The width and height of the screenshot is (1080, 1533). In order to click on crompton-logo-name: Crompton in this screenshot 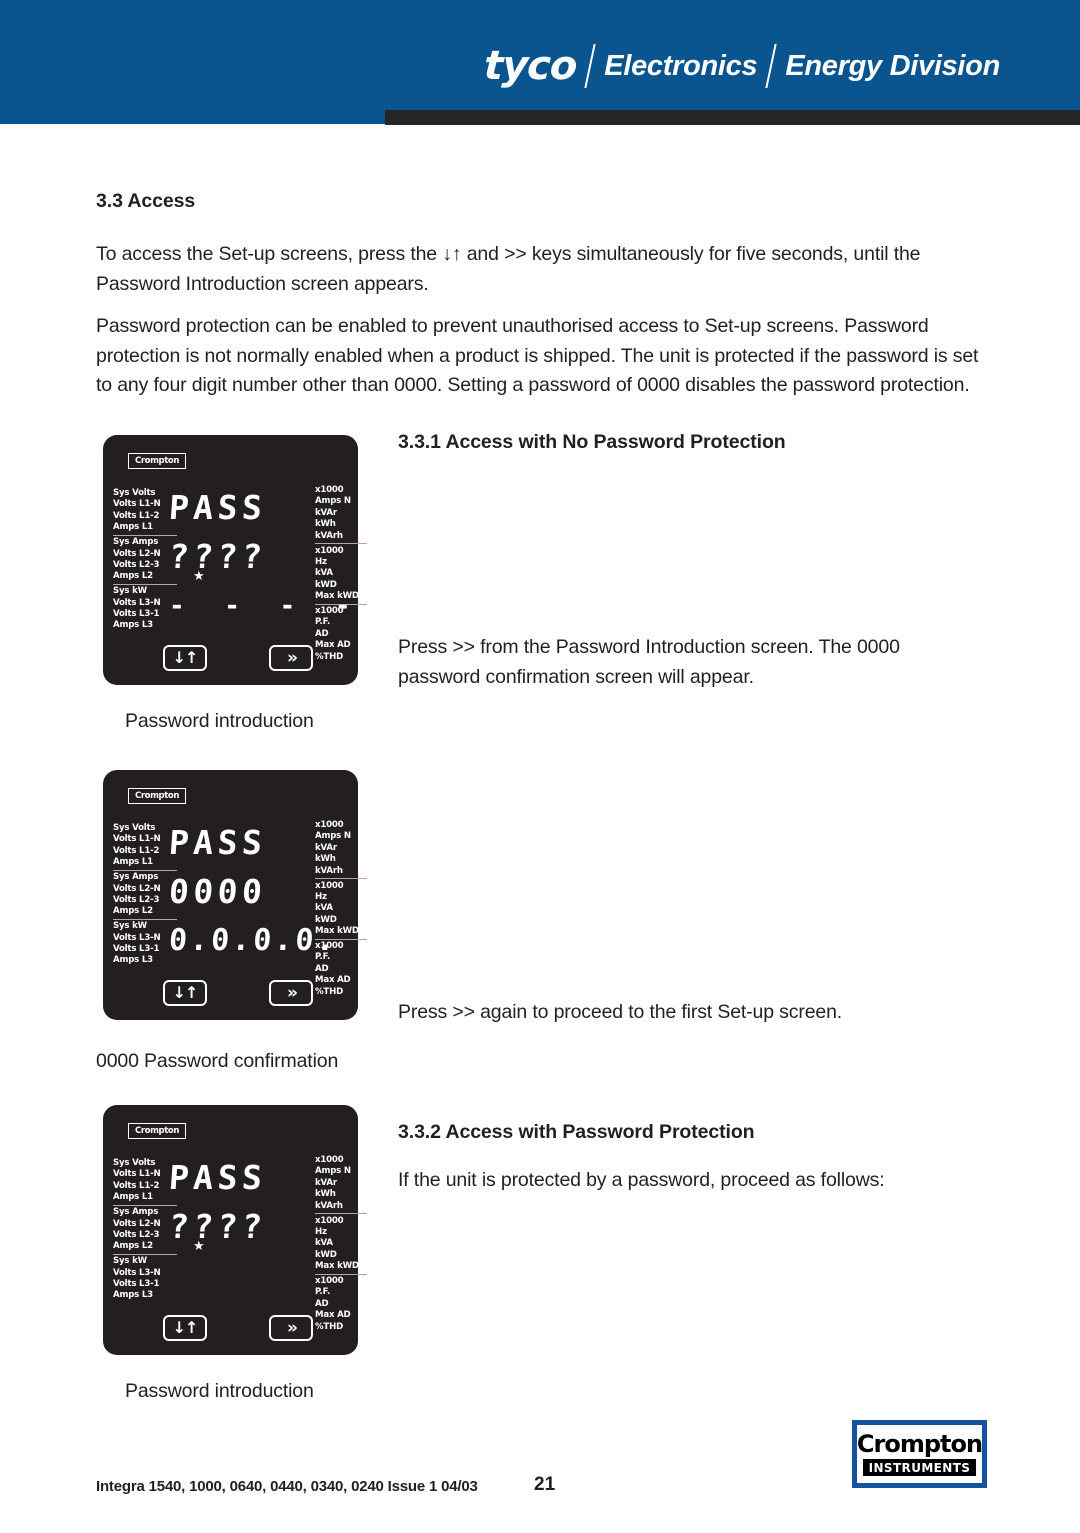, I will do `click(919, 1444)`.